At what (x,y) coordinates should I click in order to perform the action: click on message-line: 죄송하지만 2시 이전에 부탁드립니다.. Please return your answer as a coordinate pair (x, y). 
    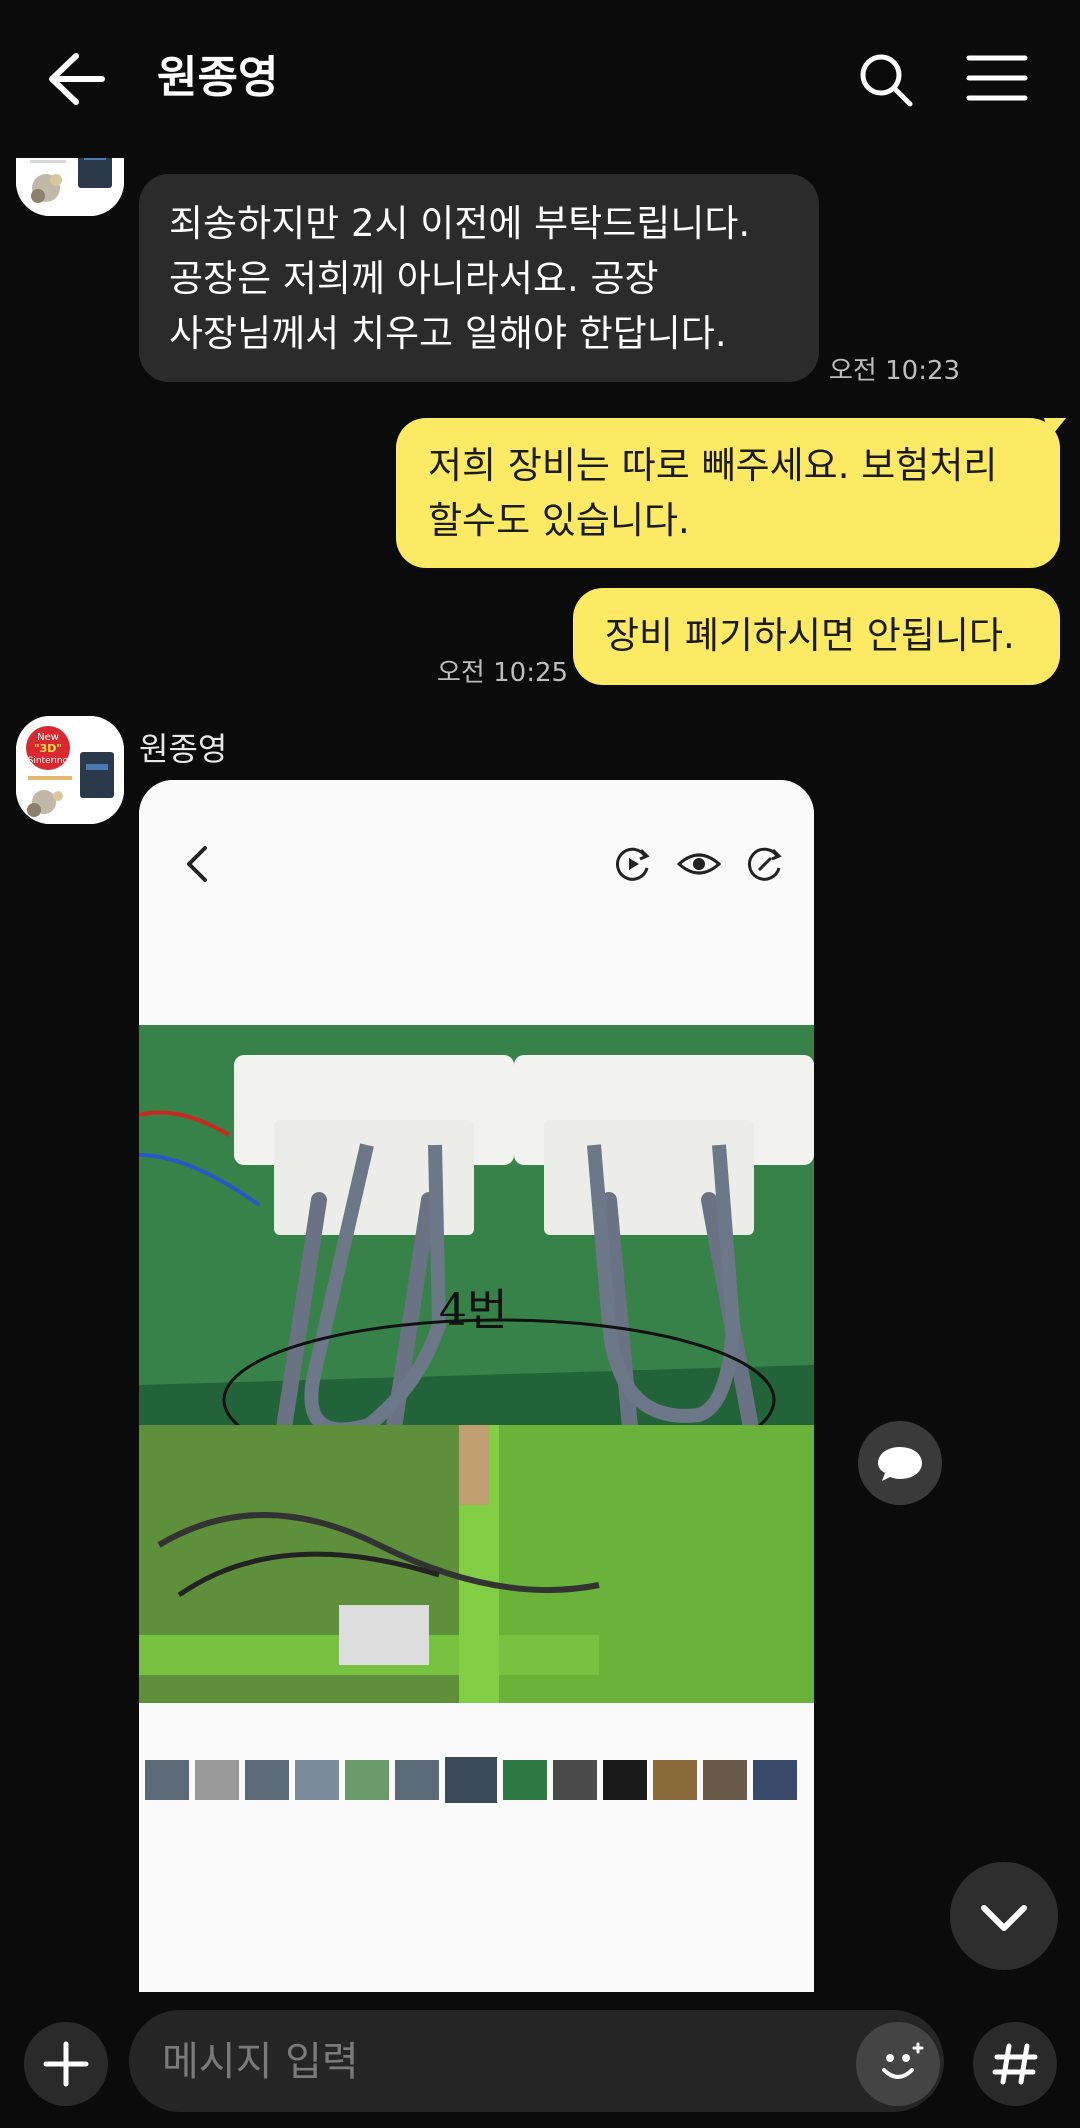
    Looking at the image, I should click on (460, 223).